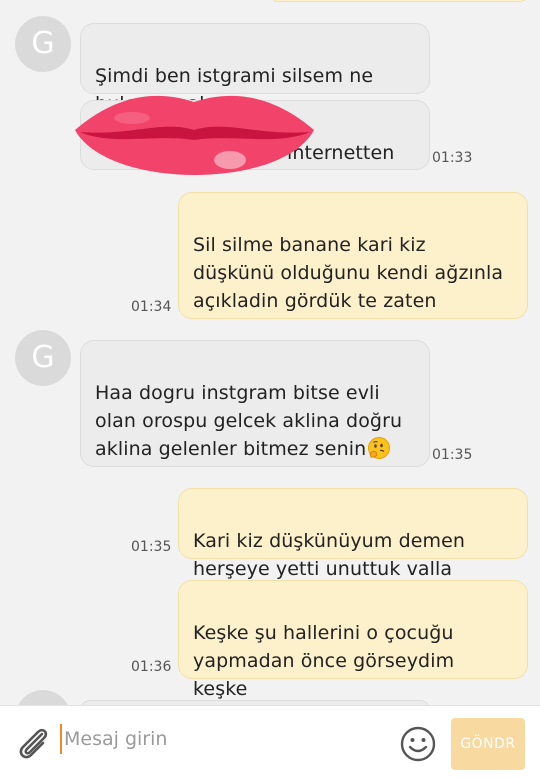  Describe the element at coordinates (452, 158) in the screenshot. I see `message-time: 01:33` at that location.